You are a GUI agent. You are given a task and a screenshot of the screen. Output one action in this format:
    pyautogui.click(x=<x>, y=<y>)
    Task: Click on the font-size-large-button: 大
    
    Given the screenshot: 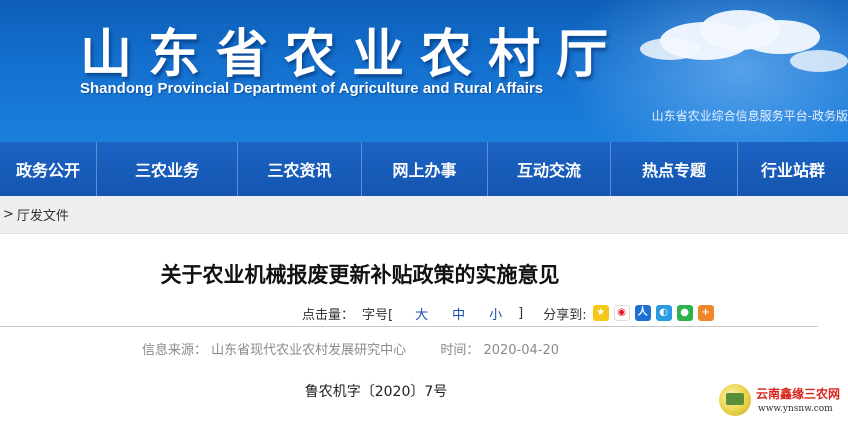 What is the action you would take?
    pyautogui.click(x=421, y=313)
    